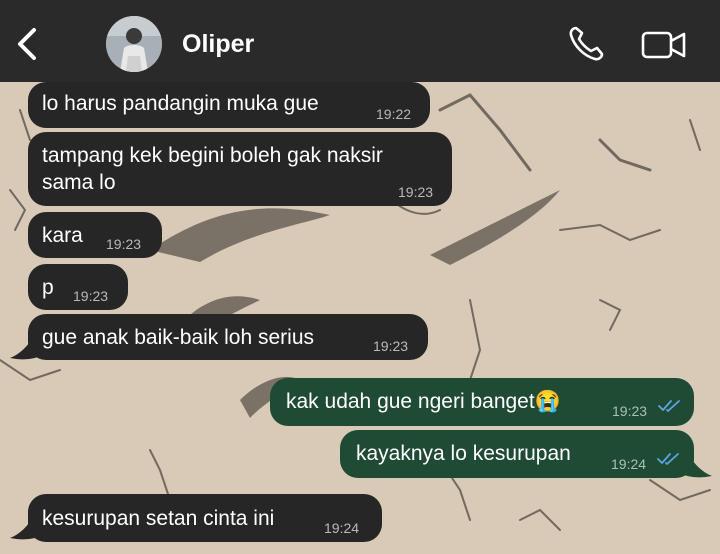 This screenshot has height=554, width=720. What do you see at coordinates (463, 453) in the screenshot?
I see `message-text: kayaknya lo kesurupan` at bounding box center [463, 453].